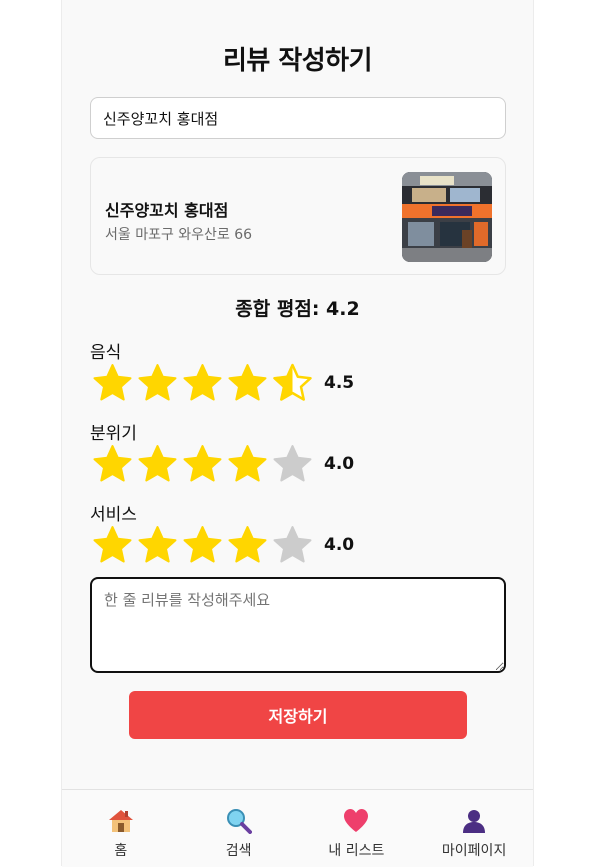 The height and width of the screenshot is (867, 607). Describe the element at coordinates (297, 61) in the screenshot. I see `page-title: 리뷰 작성하기` at that location.